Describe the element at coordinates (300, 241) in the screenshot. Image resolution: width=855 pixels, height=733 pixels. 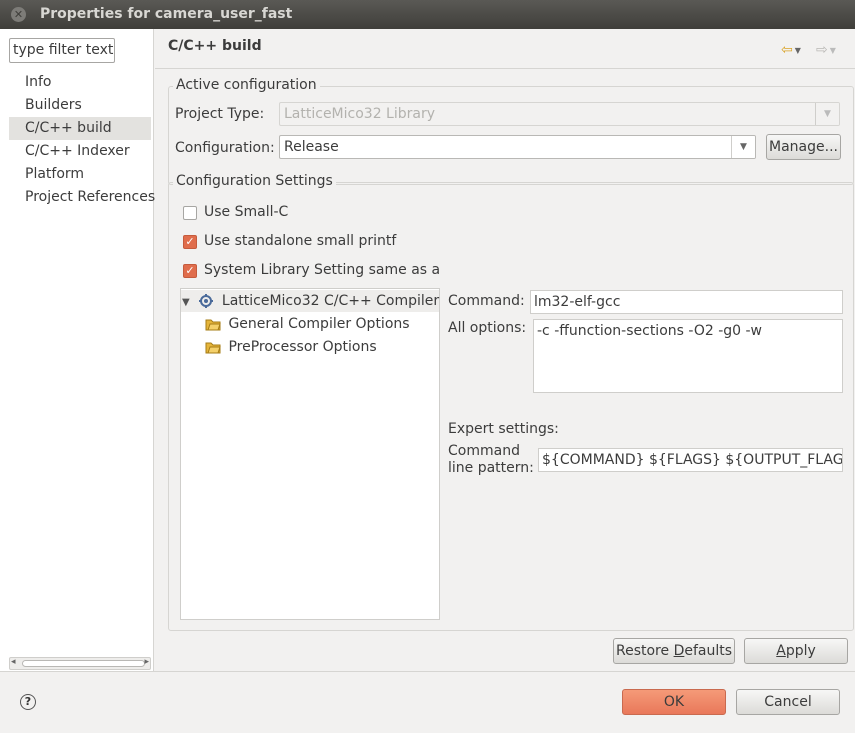
I see `checkbox-label: Use standalone small printf` at that location.